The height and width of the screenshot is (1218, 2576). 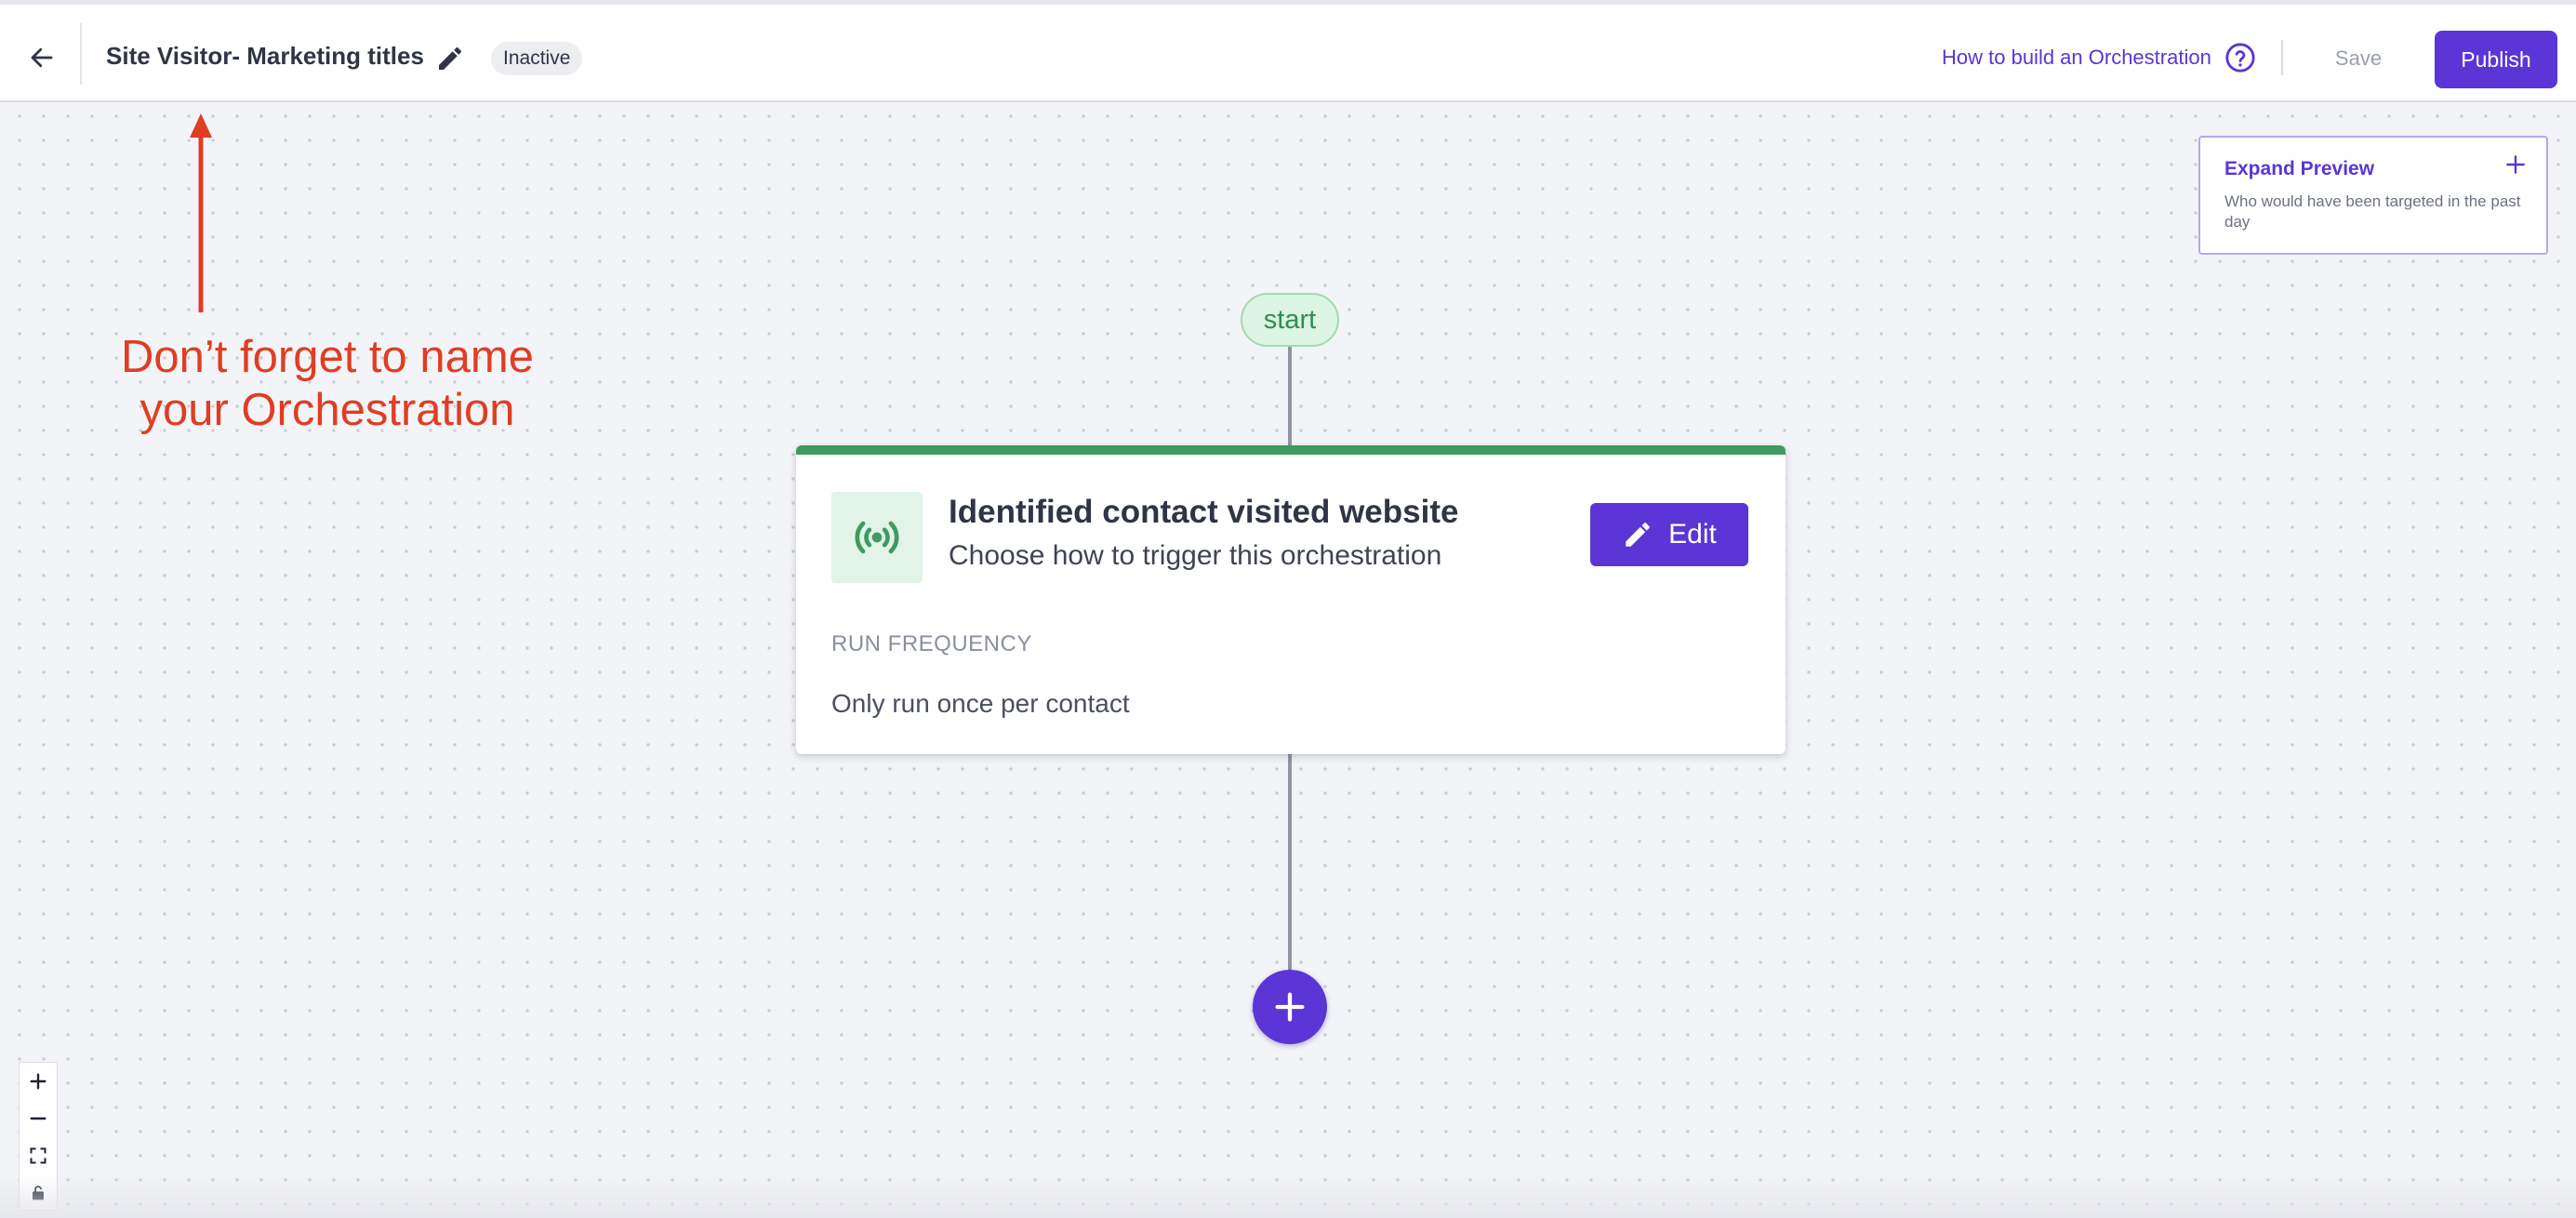 I want to click on run-frequency-label: RUN FREQUENCY, so click(x=931, y=643).